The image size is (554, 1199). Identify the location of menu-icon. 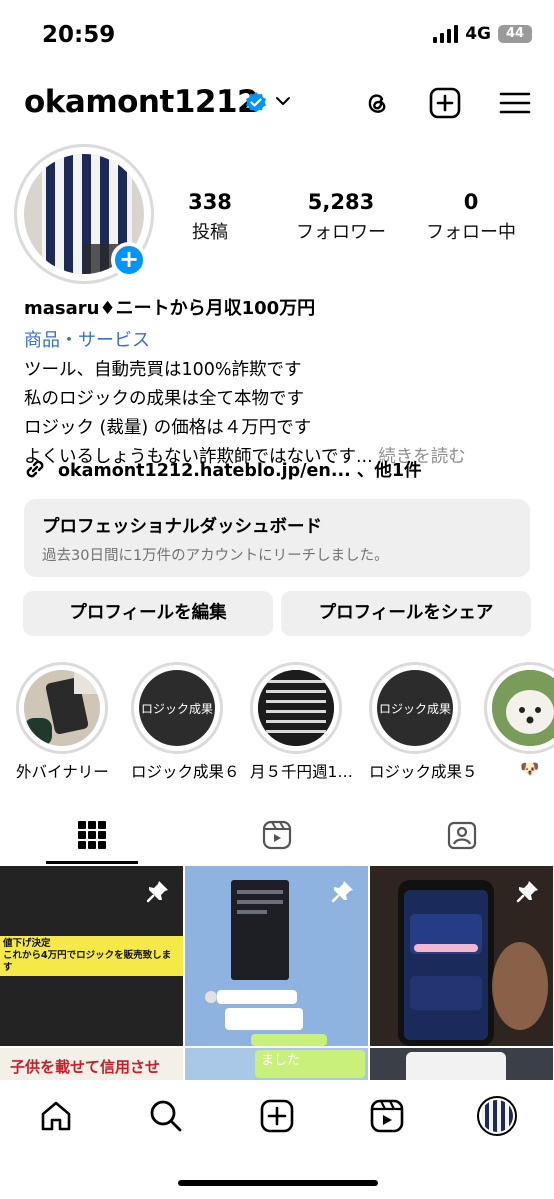
(515, 103).